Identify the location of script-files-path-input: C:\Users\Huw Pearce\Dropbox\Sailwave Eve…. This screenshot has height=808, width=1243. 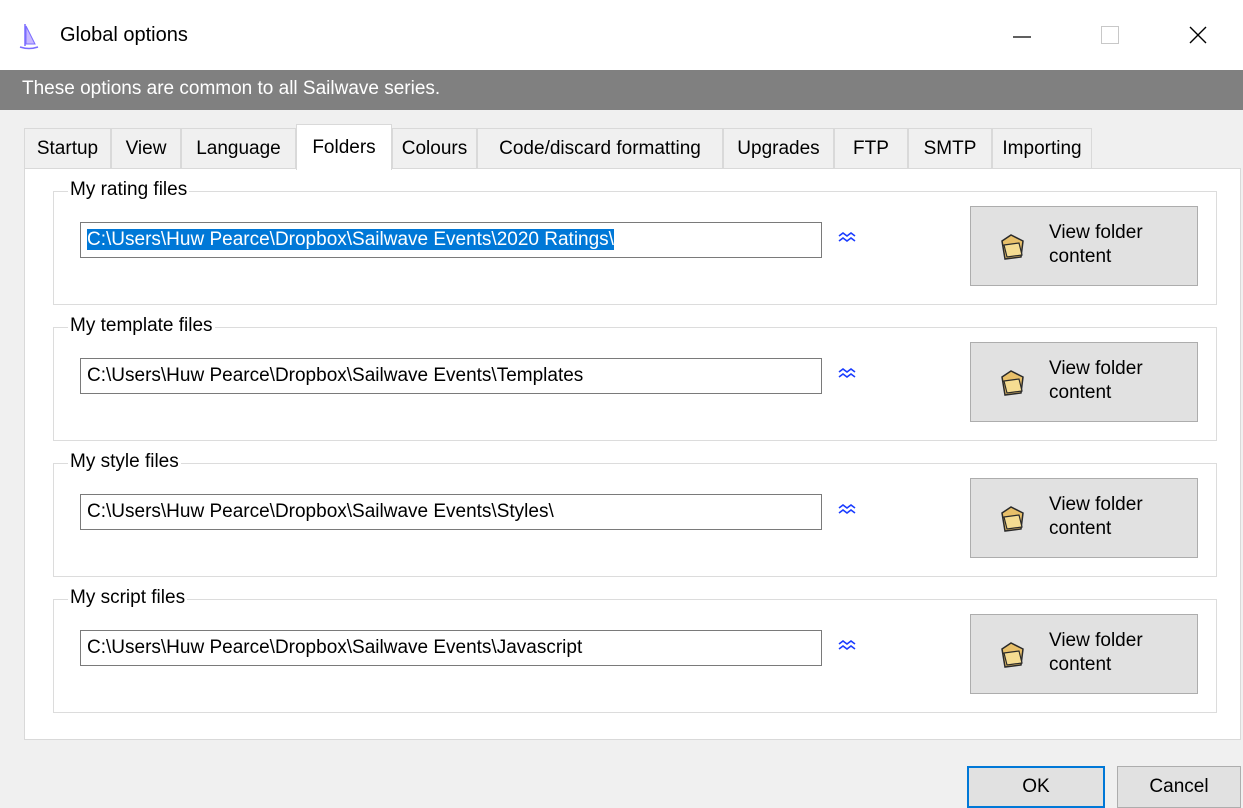
(451, 648).